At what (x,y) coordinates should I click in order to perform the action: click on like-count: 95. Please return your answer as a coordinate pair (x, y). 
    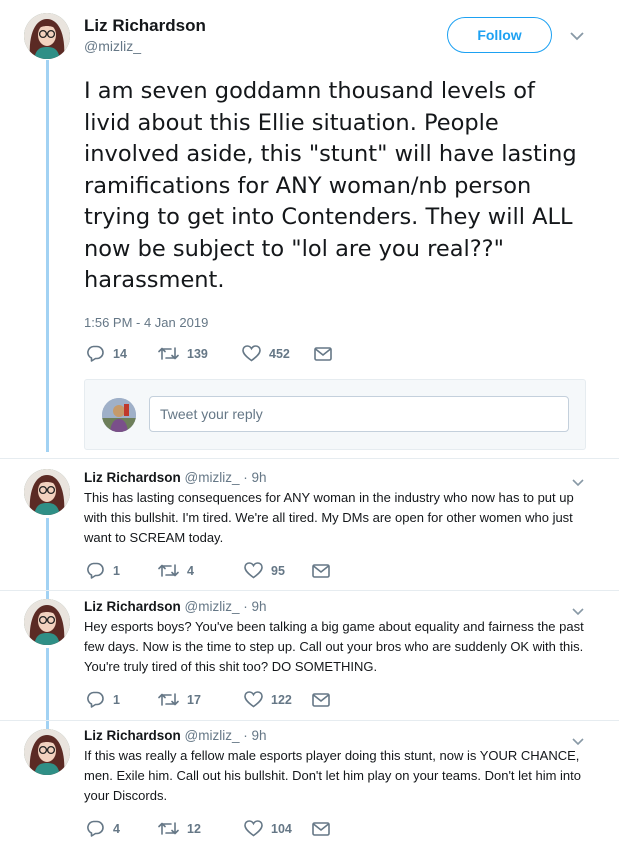
    Looking at the image, I should click on (278, 570).